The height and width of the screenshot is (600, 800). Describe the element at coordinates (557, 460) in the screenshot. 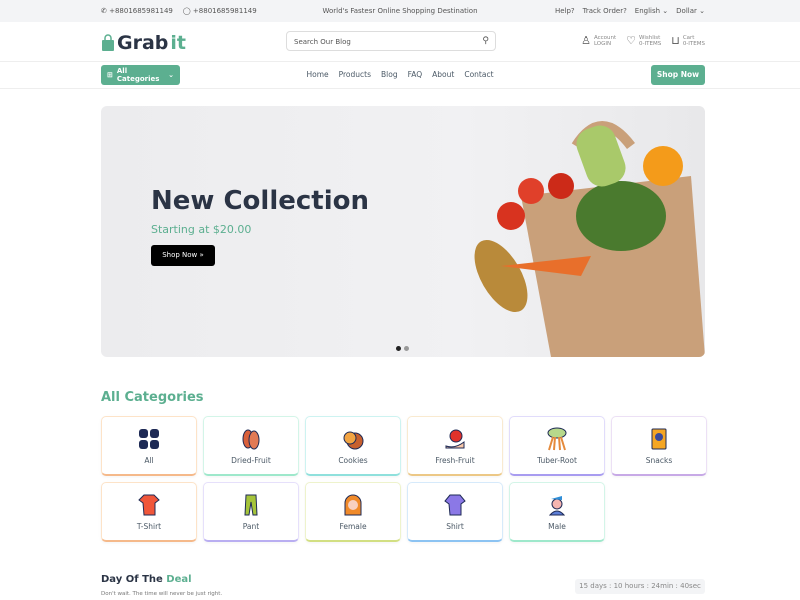

I see `category-label: Tuber-Root` at that location.